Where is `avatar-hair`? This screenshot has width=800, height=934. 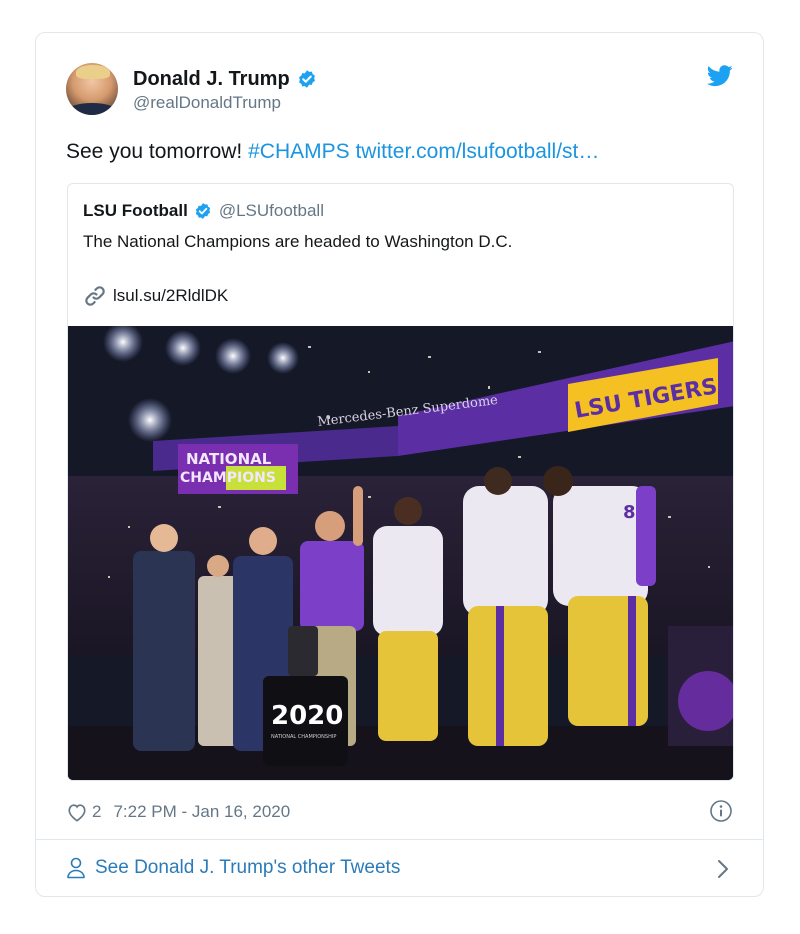 avatar-hair is located at coordinates (93, 72).